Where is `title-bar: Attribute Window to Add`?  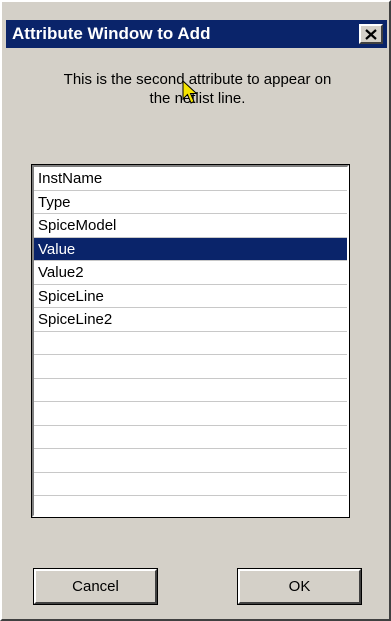
title-bar: Attribute Window to Add is located at coordinates (196, 34).